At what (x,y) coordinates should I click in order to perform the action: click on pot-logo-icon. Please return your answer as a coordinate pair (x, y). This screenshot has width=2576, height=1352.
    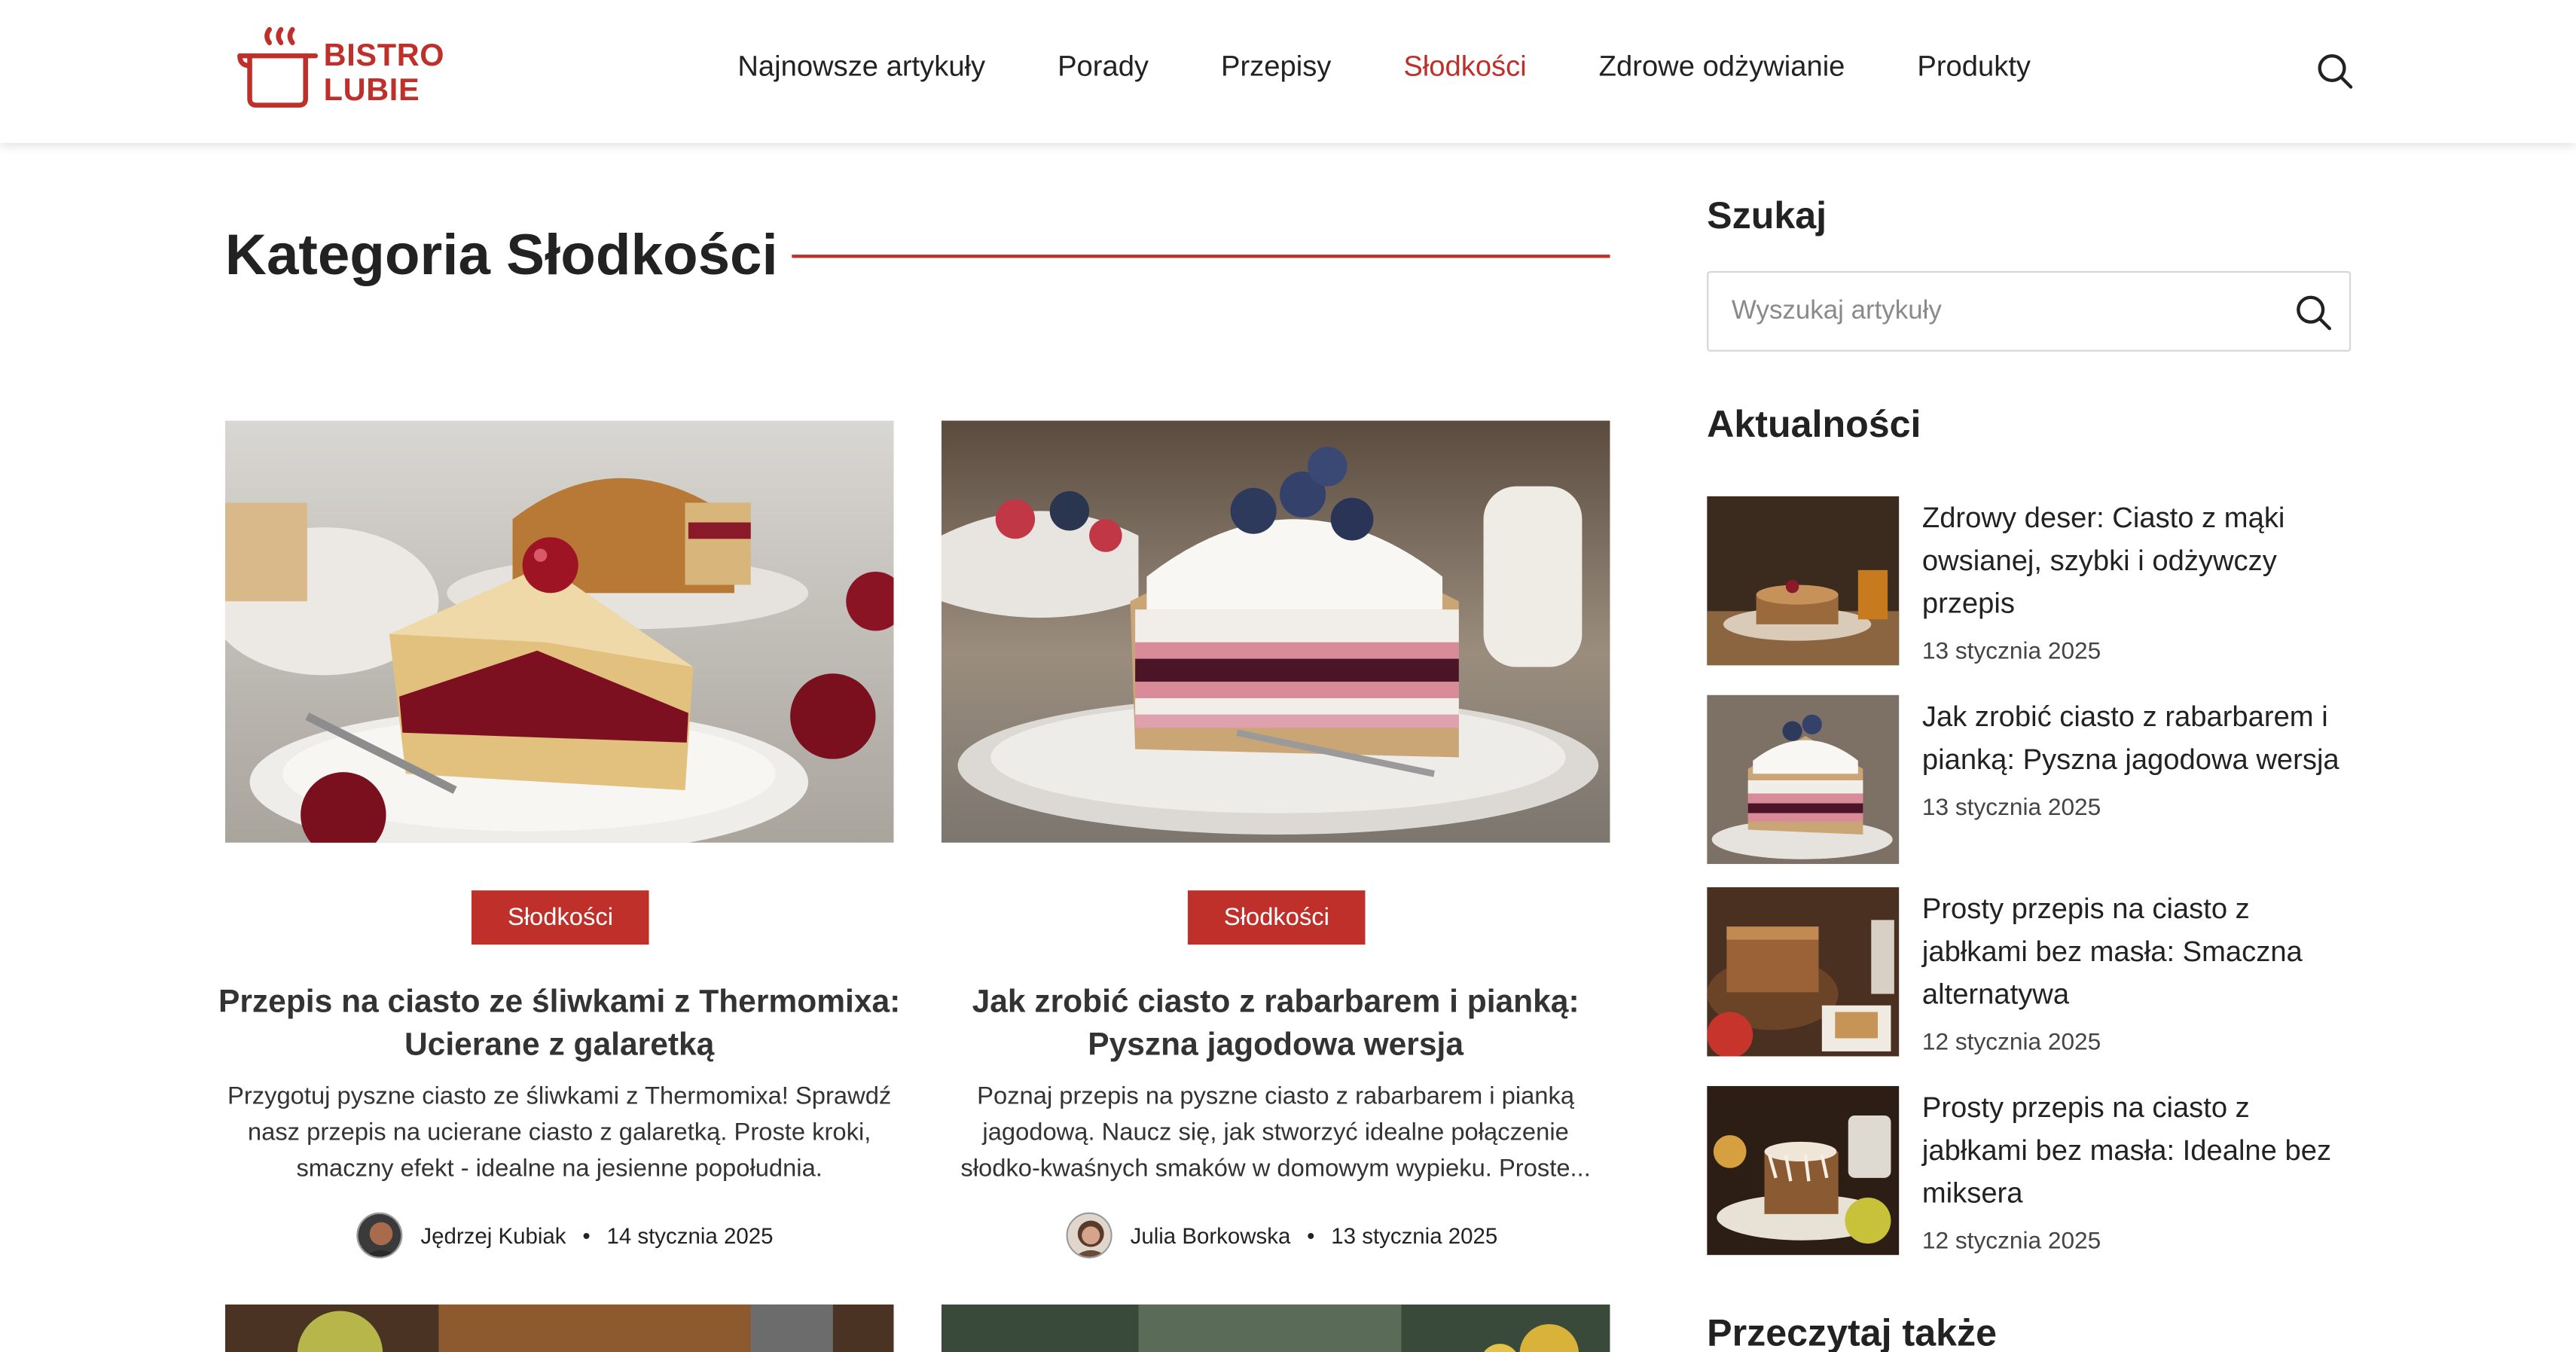
    Looking at the image, I should click on (278, 67).